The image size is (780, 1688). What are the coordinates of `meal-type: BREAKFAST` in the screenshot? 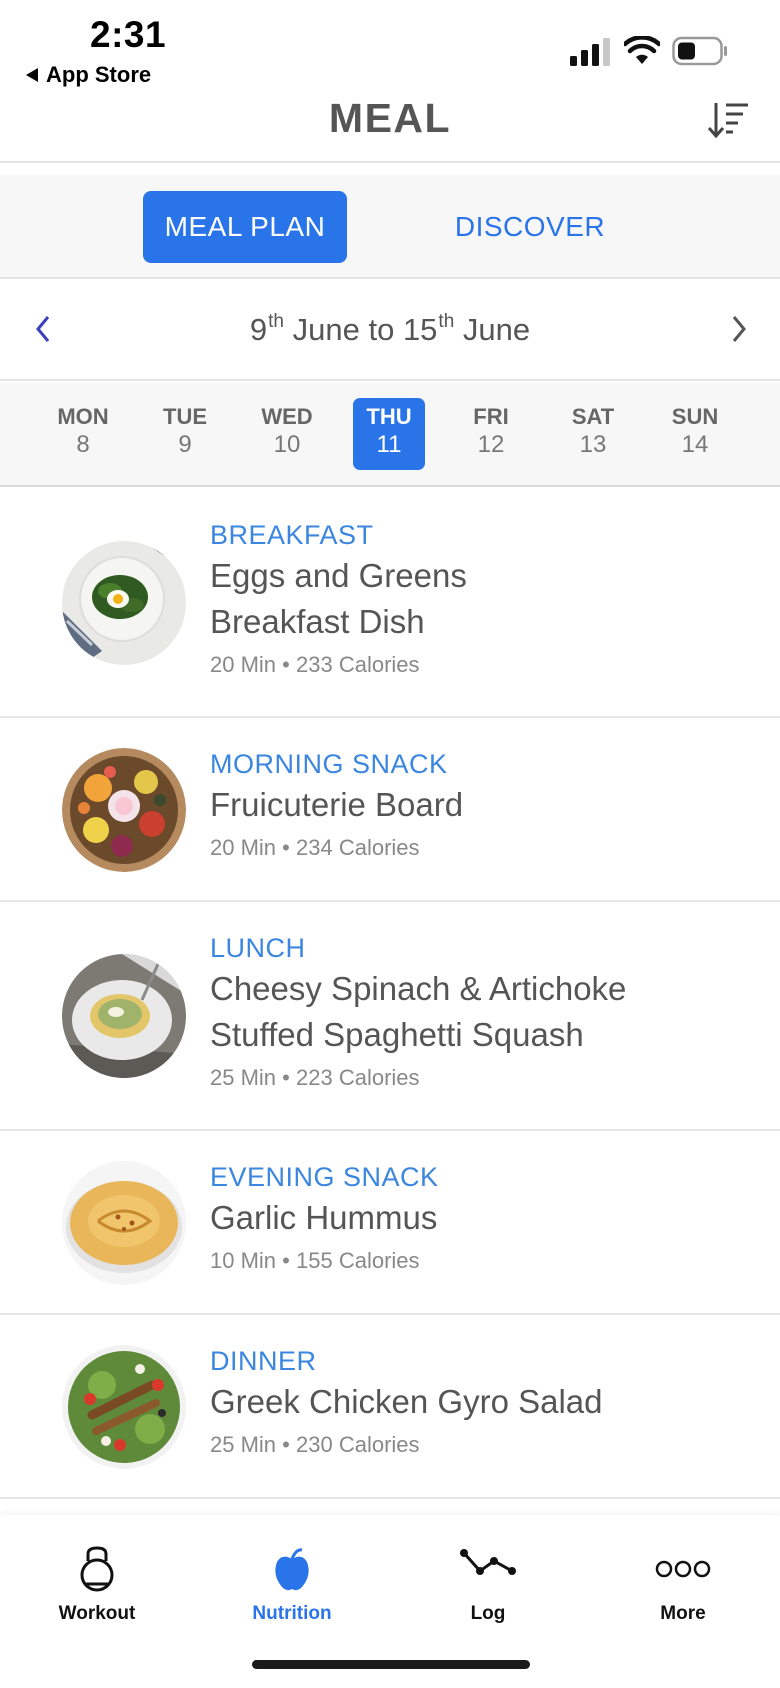 It's located at (292, 535).